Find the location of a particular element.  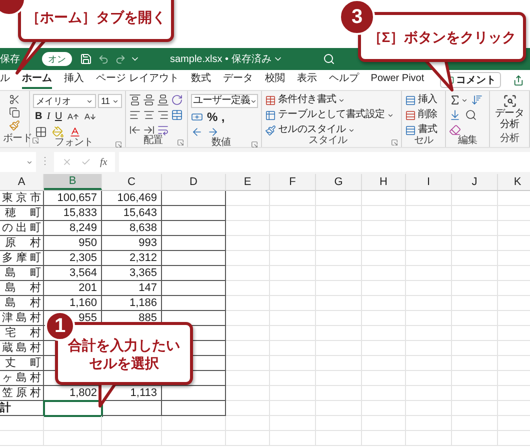

increase-decimal-icon is located at coordinates (197, 132).